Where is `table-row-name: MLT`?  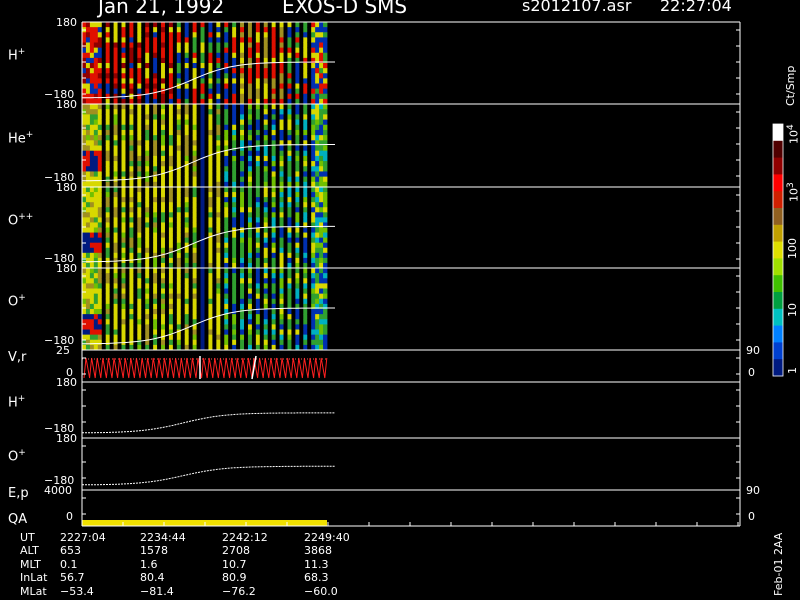
table-row-name: MLT is located at coordinates (30, 564).